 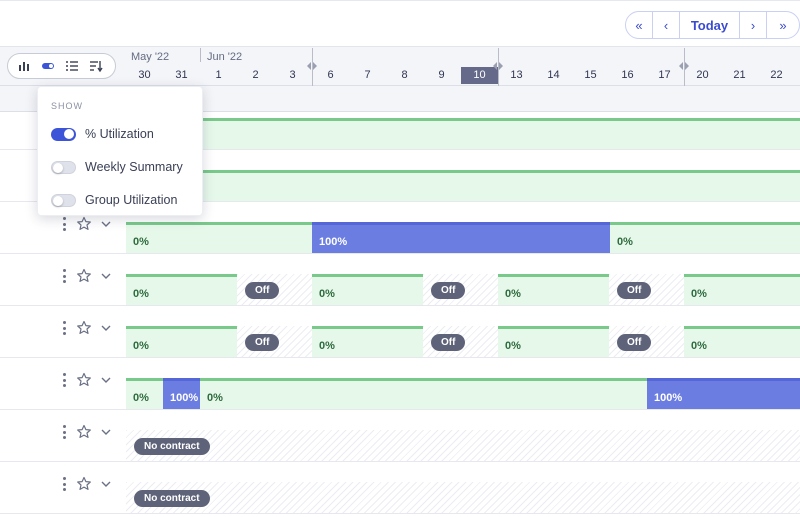 I want to click on next-button: ›, so click(x=753, y=25).